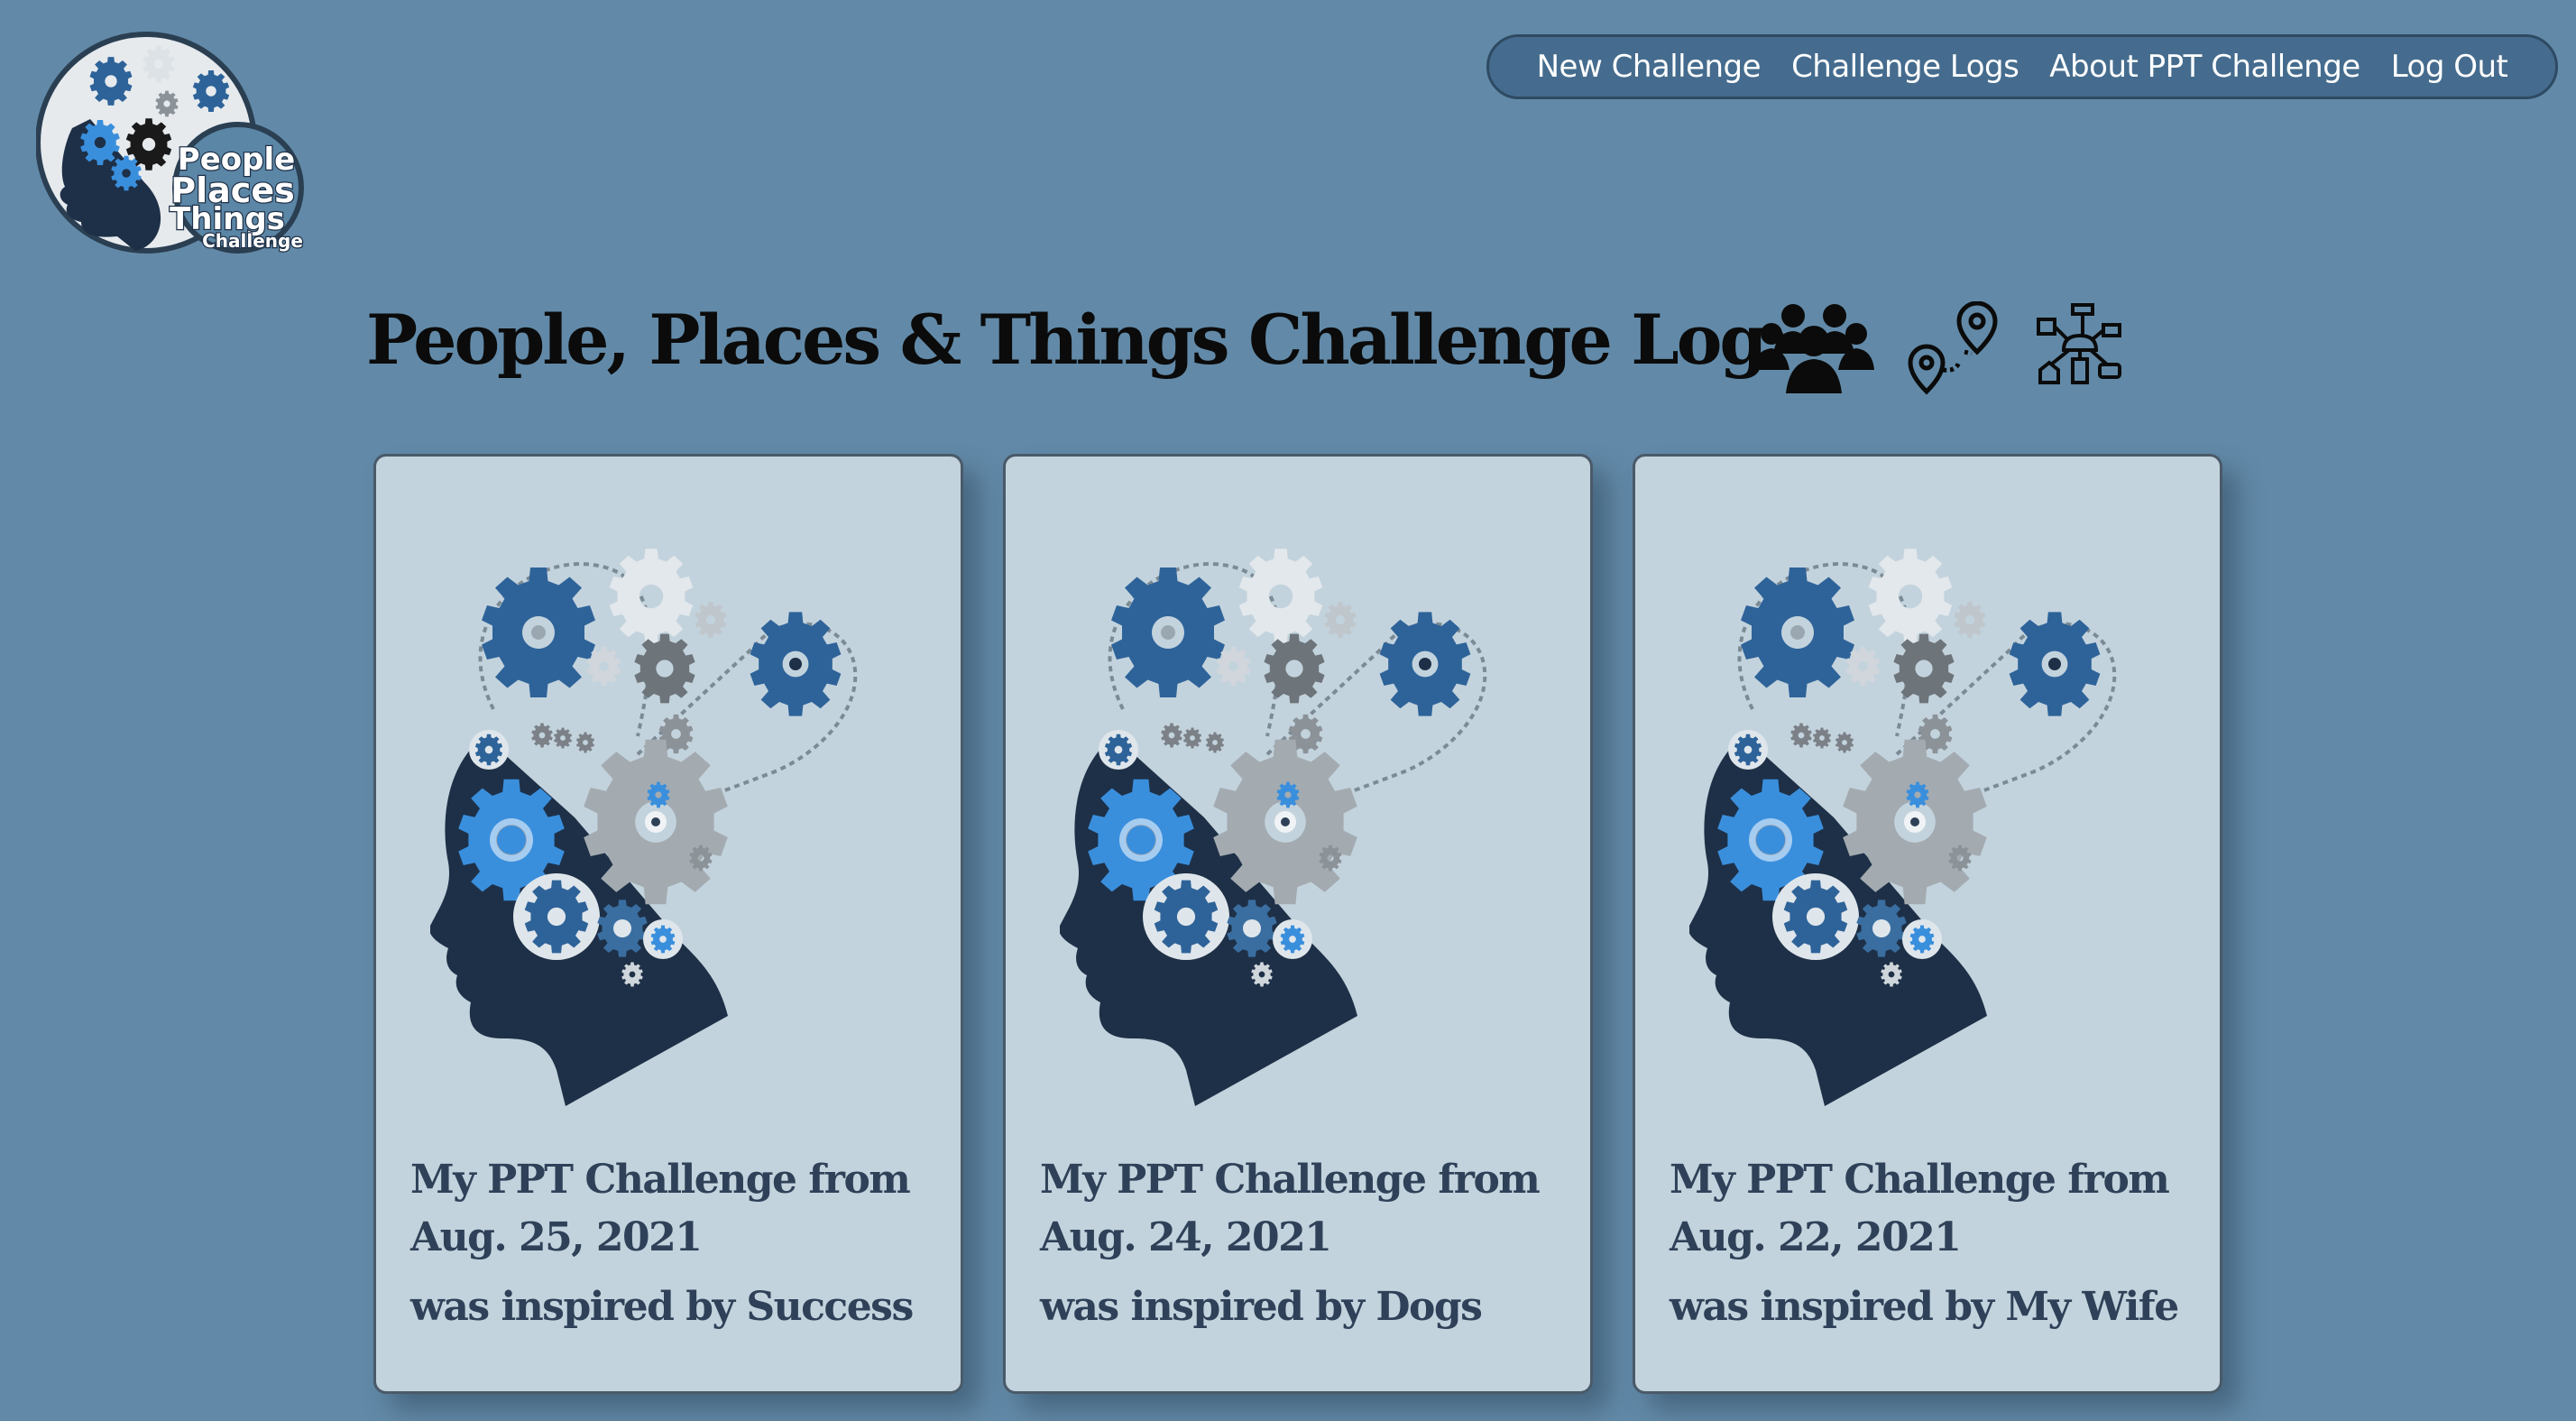 The width and height of the screenshot is (2576, 1421). I want to click on nav-log-out: Log Out, so click(2449, 67).